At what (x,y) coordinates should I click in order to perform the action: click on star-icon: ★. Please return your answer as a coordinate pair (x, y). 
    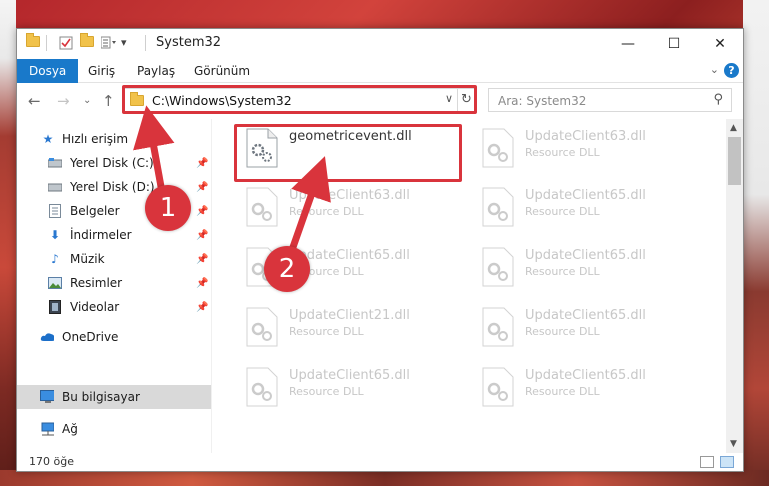
    Looking at the image, I should click on (48, 139).